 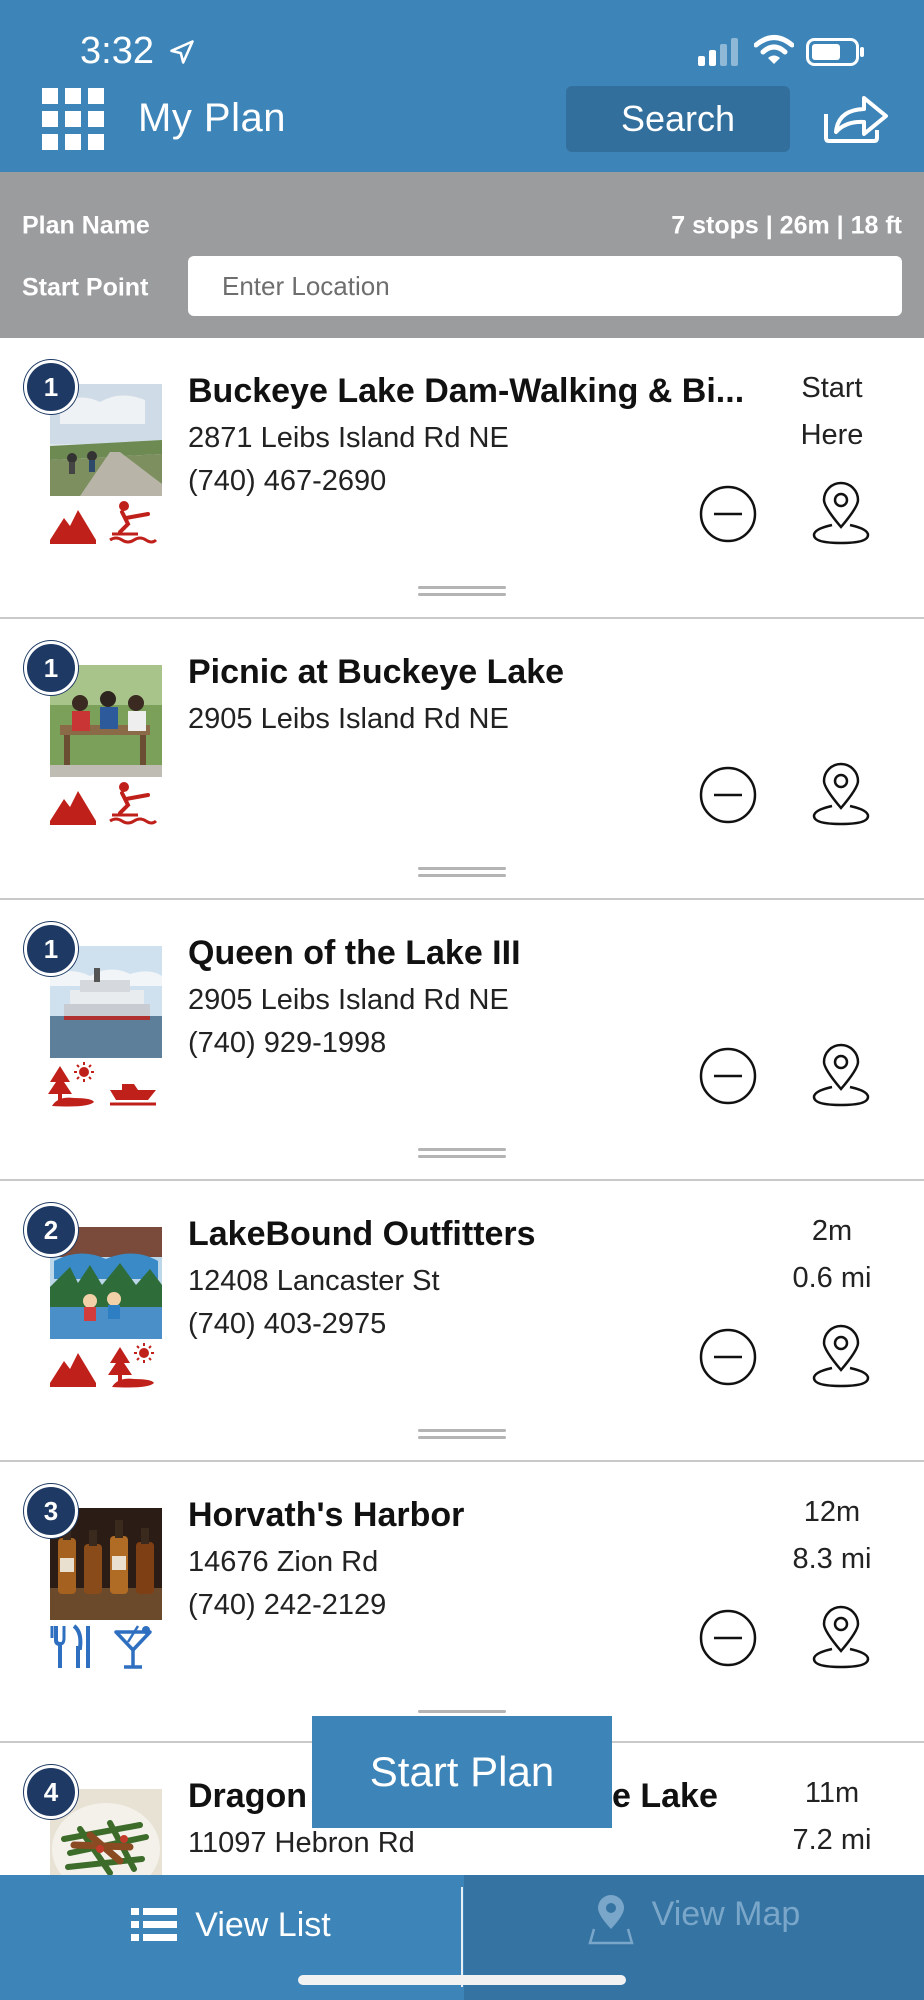 What do you see at coordinates (287, 1324) in the screenshot?
I see `stop-phone: (740) 403-2975` at bounding box center [287, 1324].